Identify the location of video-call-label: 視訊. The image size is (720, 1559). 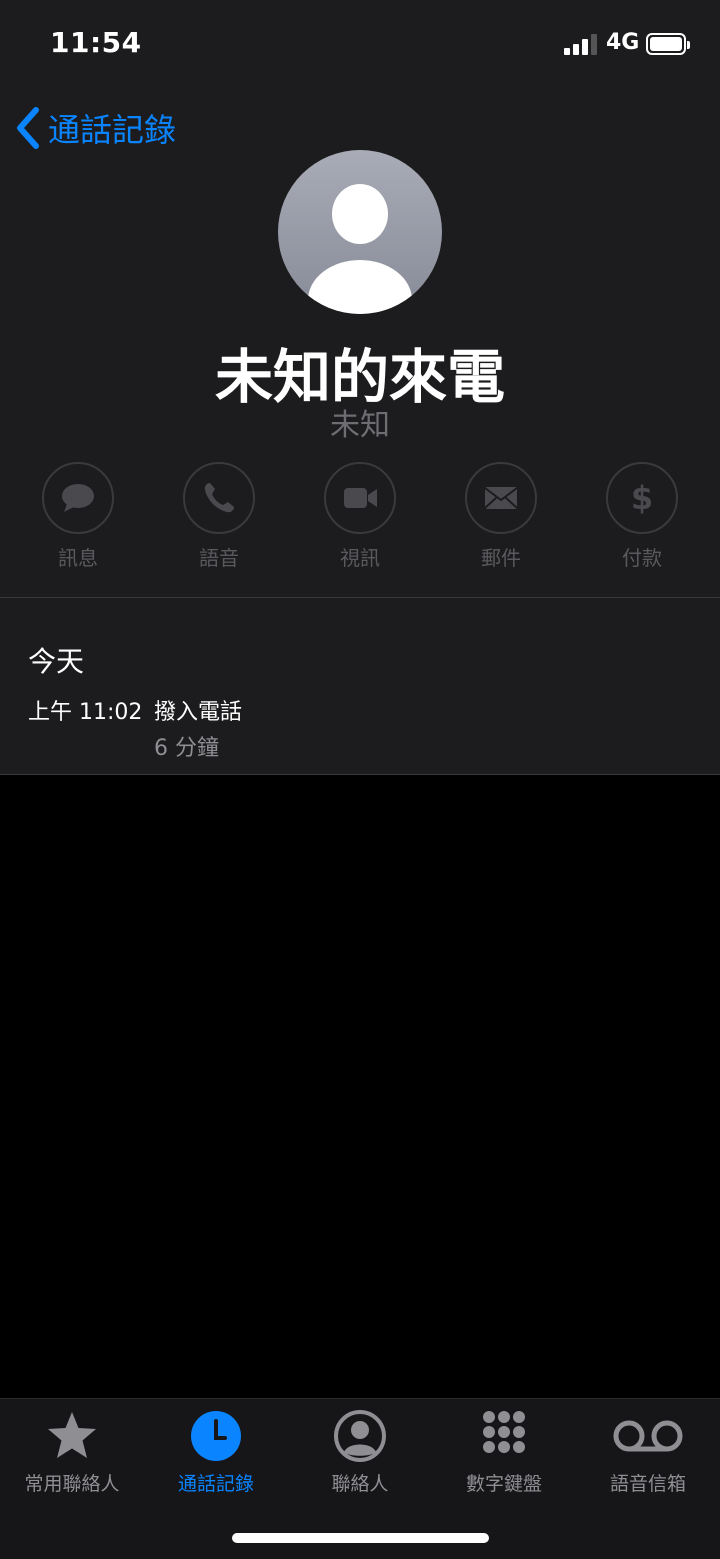
(360, 558).